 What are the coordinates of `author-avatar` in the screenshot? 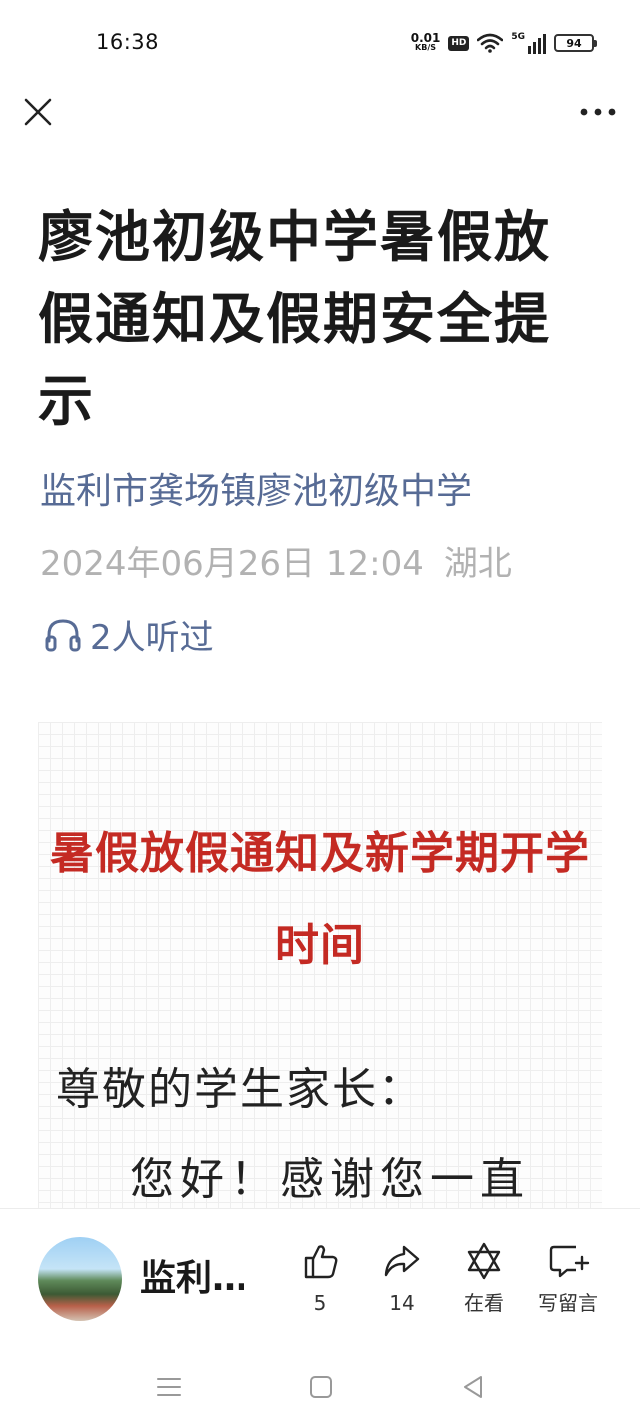 It's located at (80, 1279).